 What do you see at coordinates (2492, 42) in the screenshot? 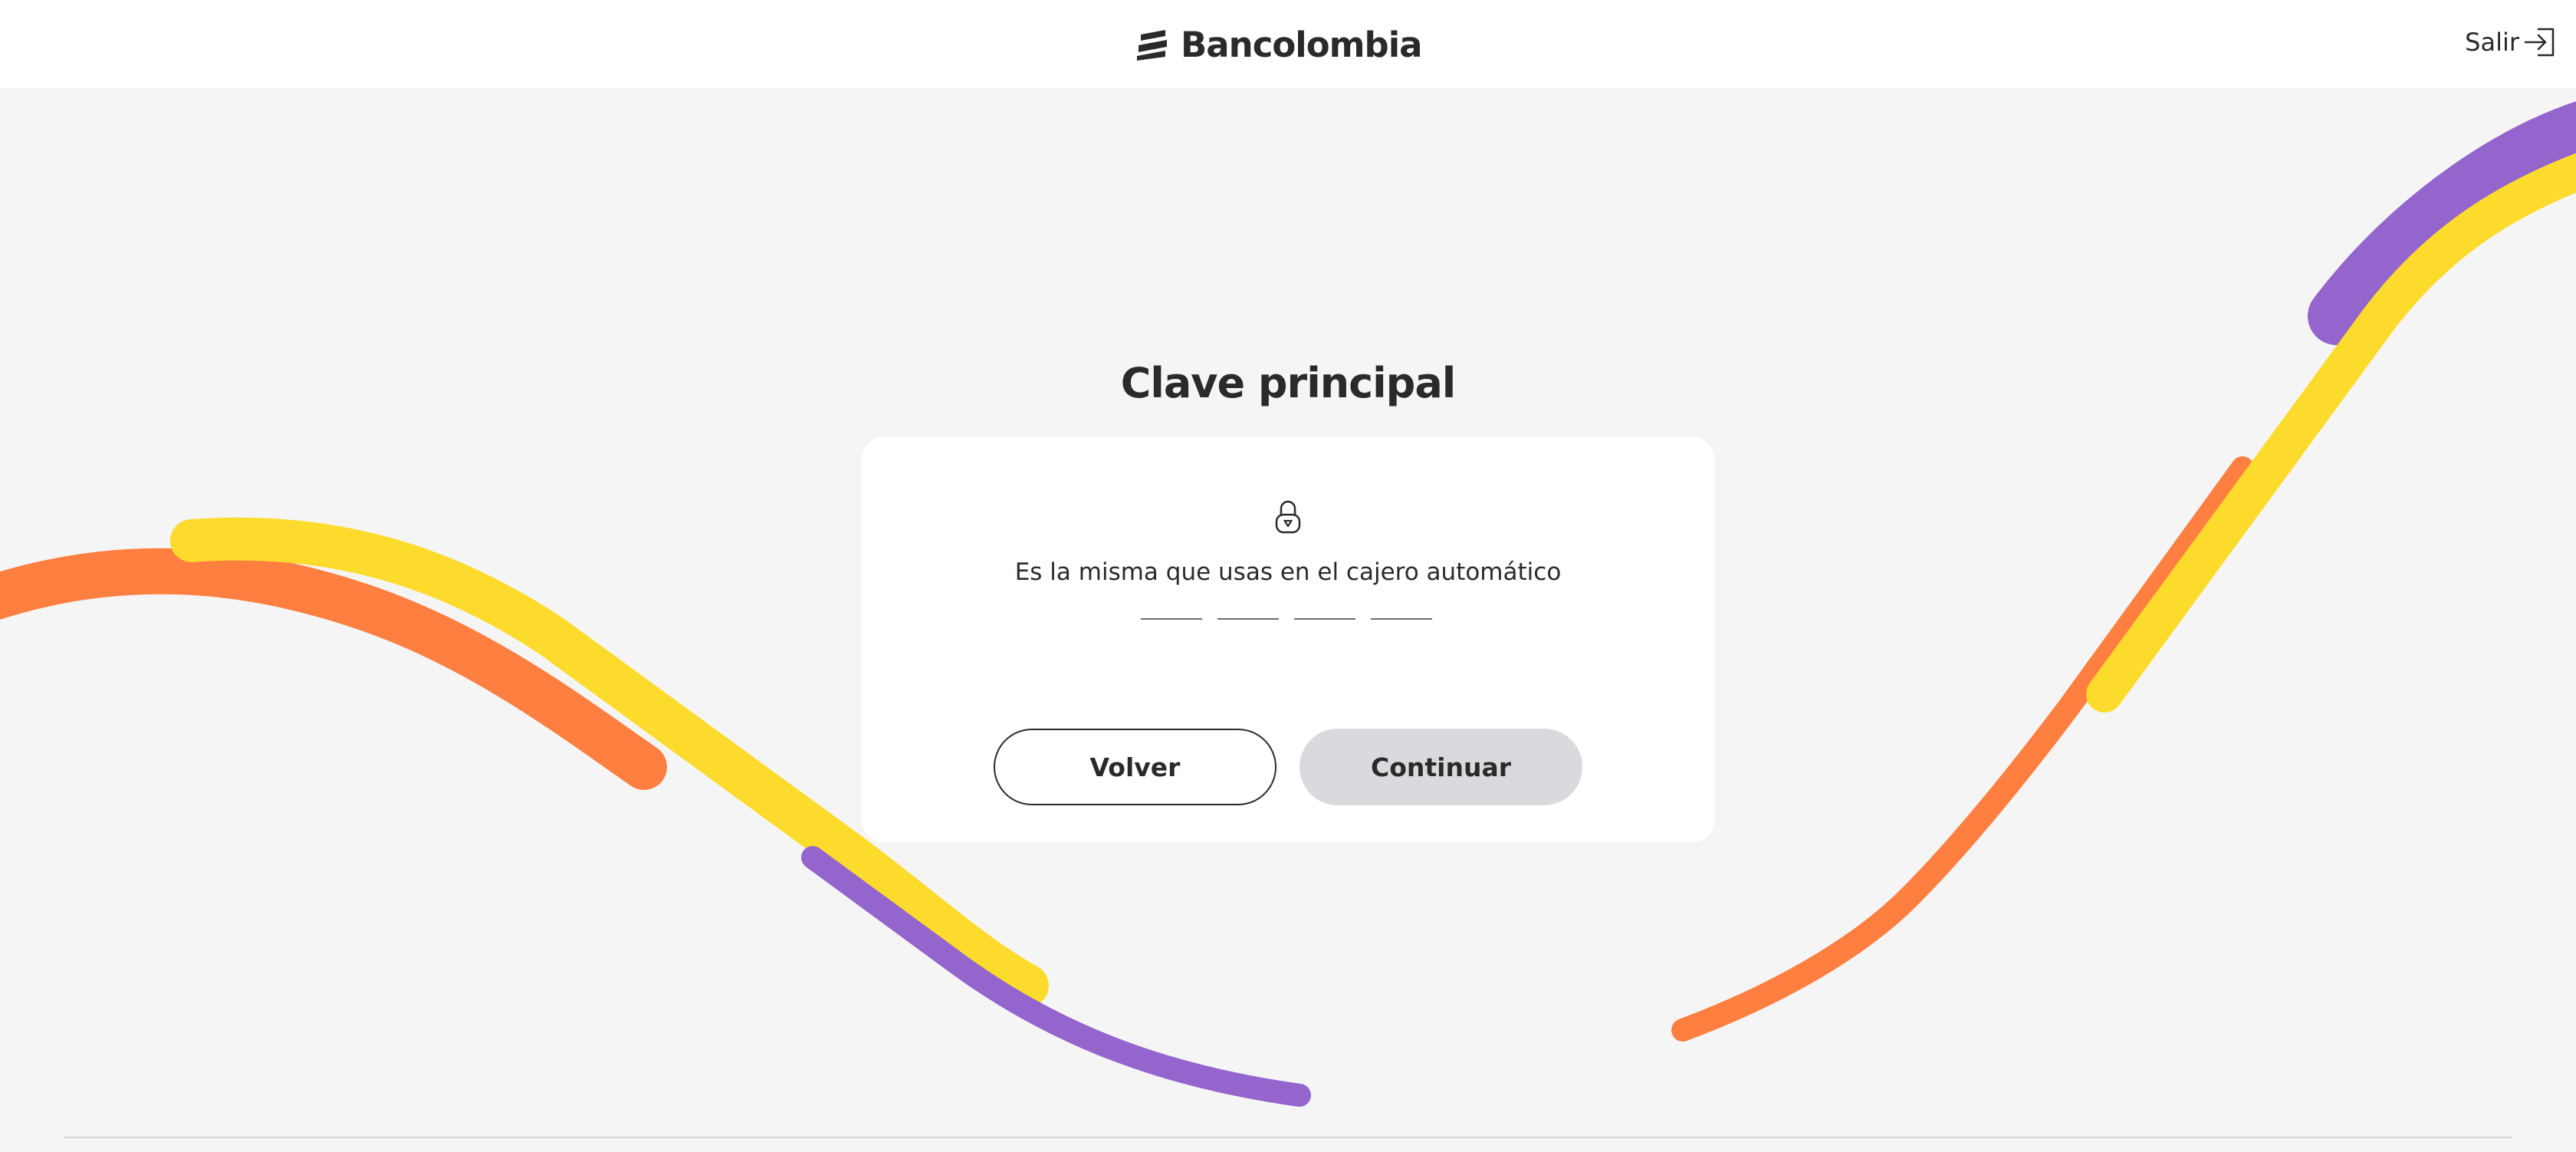
I see `exit-label: Salir` at bounding box center [2492, 42].